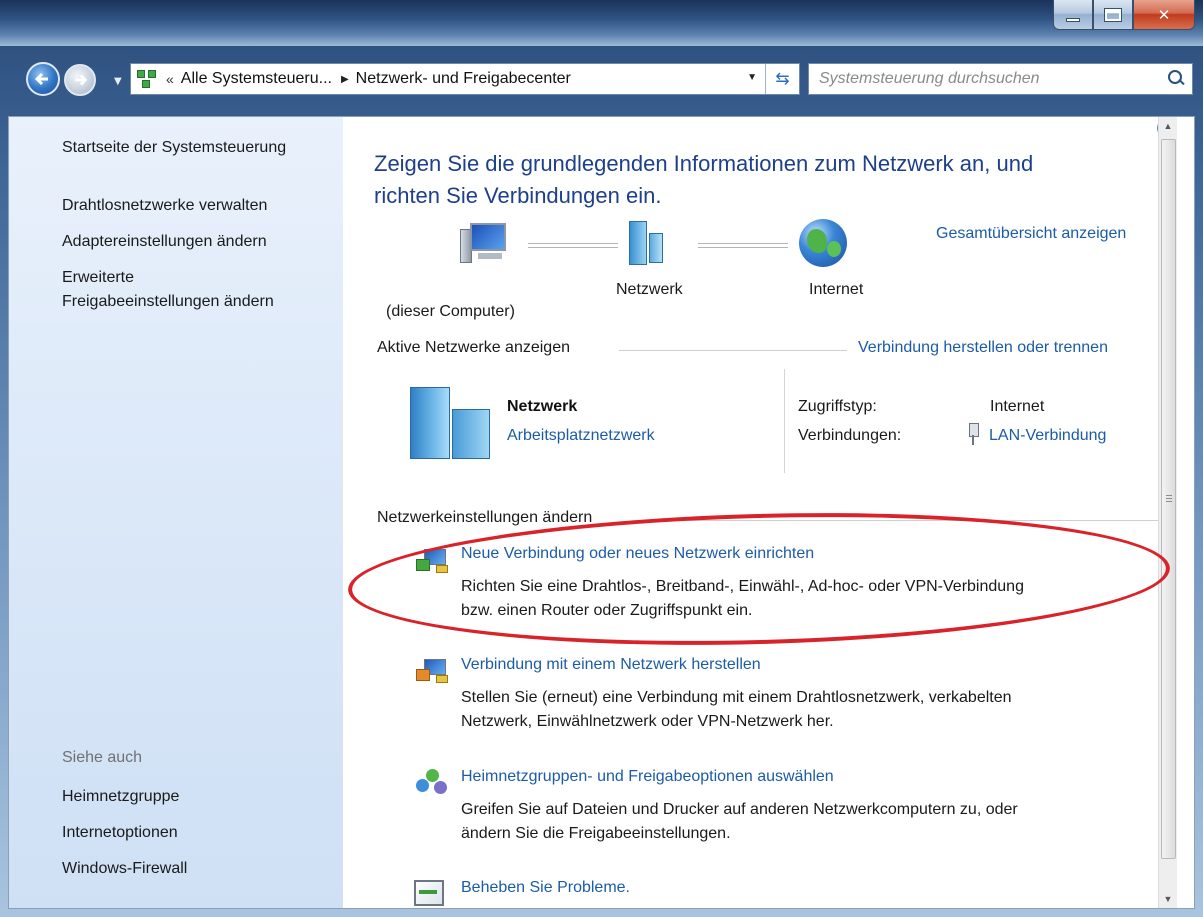 The image size is (1203, 917). What do you see at coordinates (1031, 234) in the screenshot?
I see `overview-link: Gesamtübersicht anzeigen` at bounding box center [1031, 234].